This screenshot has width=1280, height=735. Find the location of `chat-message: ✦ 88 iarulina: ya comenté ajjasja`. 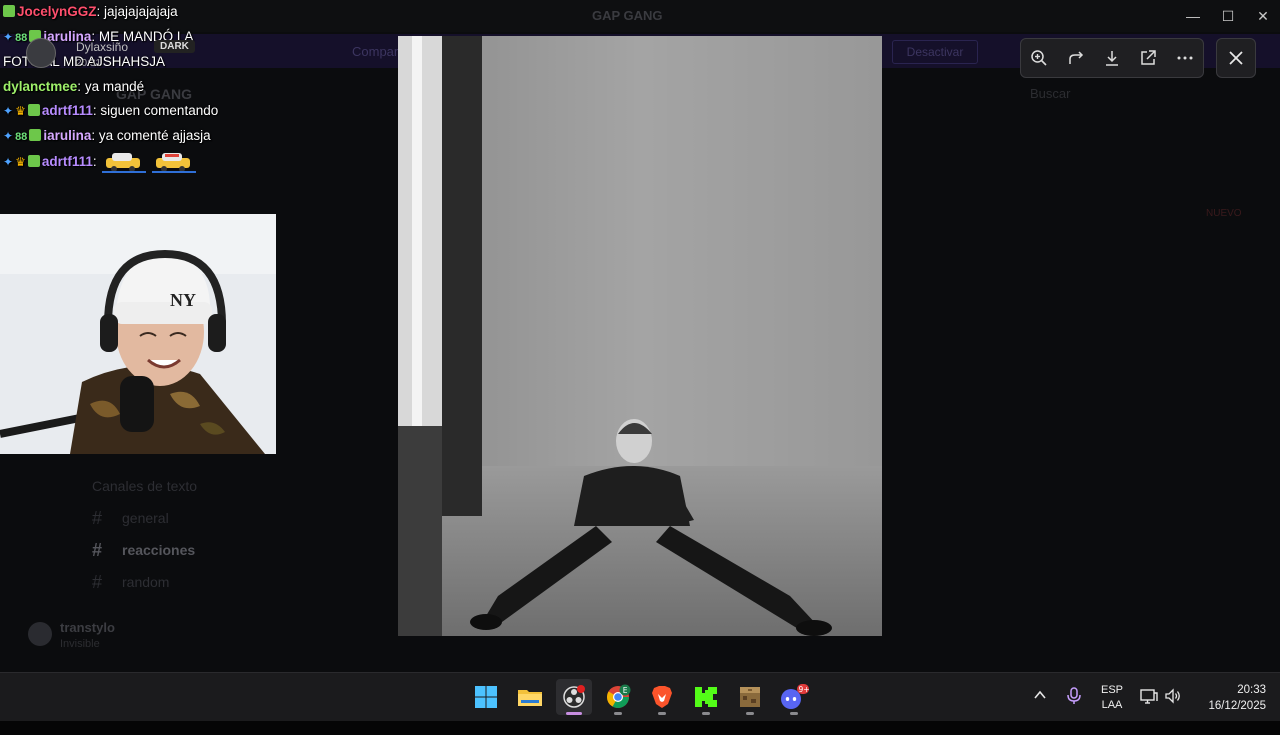

chat-message: ✦ 88 iarulina: ya comenté ajjasja is located at coordinates (107, 135).